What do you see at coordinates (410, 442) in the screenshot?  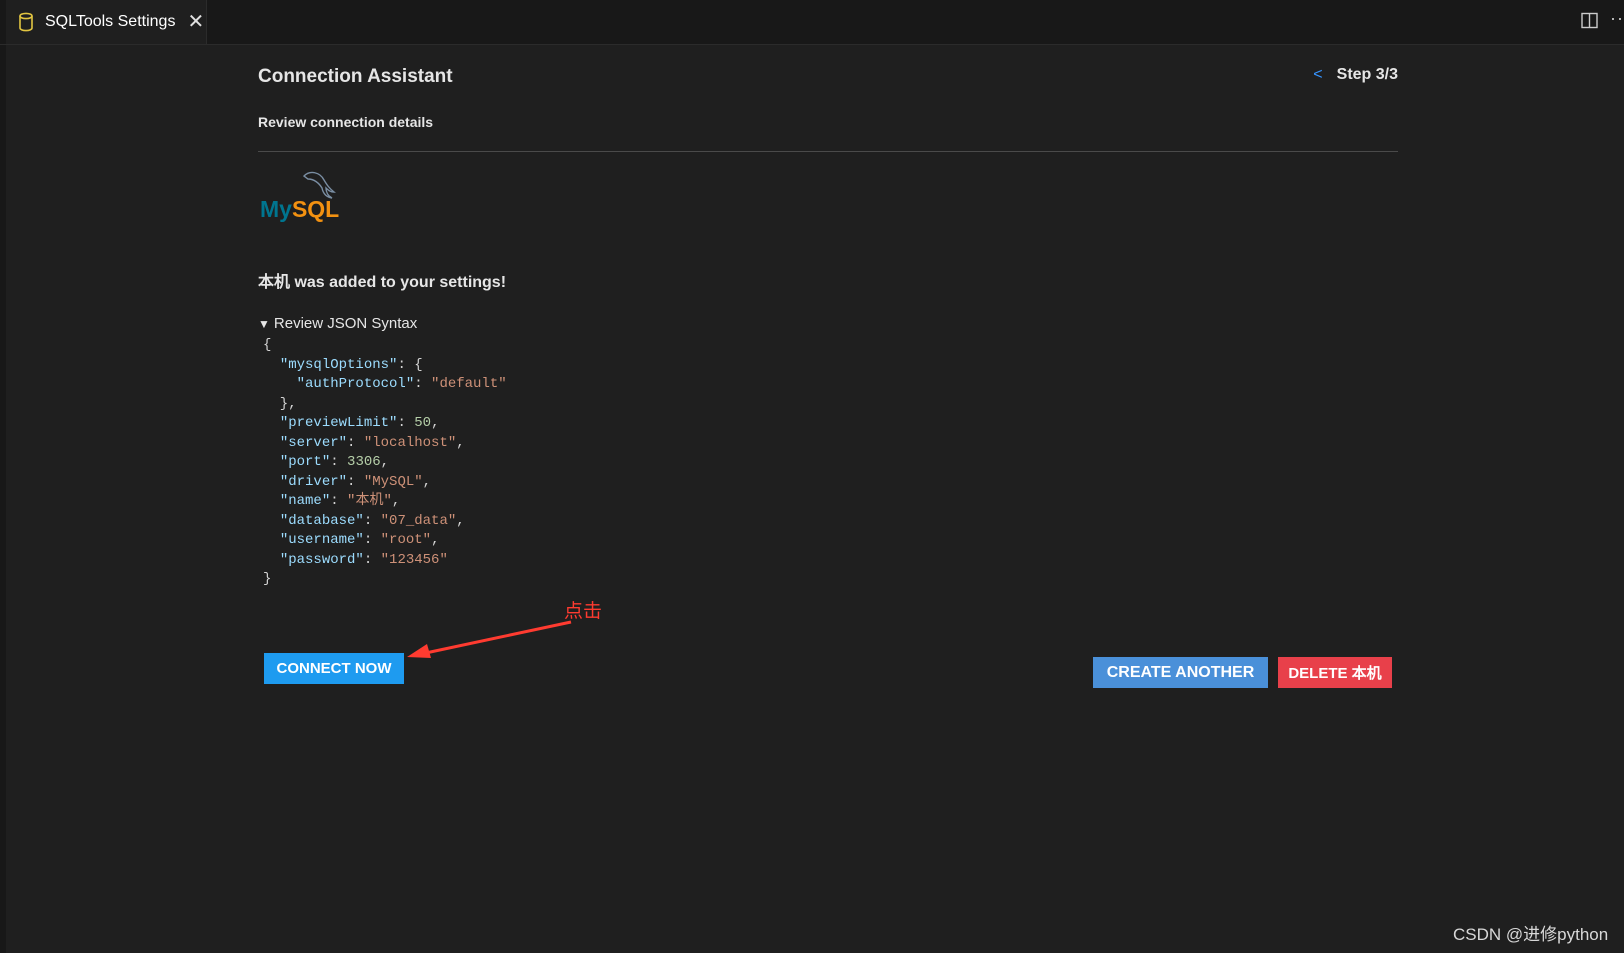 I see `json-string: "localhost"` at bounding box center [410, 442].